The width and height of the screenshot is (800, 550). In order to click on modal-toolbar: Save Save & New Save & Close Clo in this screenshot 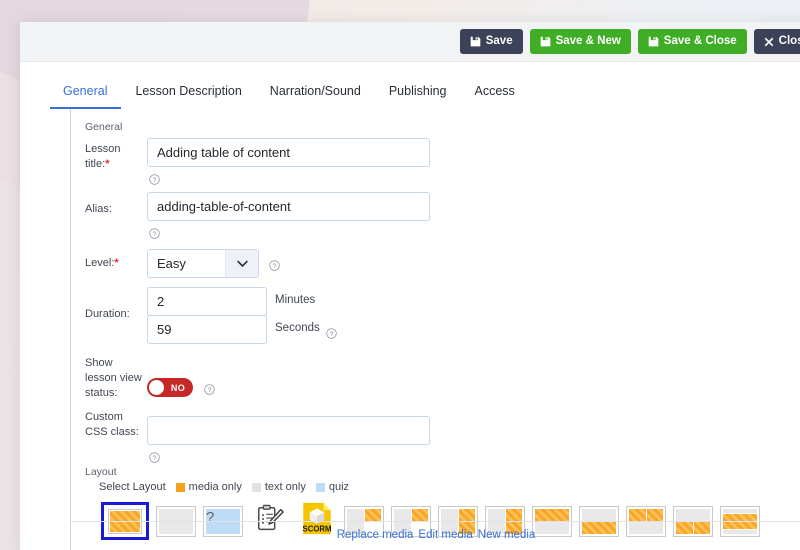, I will do `click(410, 42)`.